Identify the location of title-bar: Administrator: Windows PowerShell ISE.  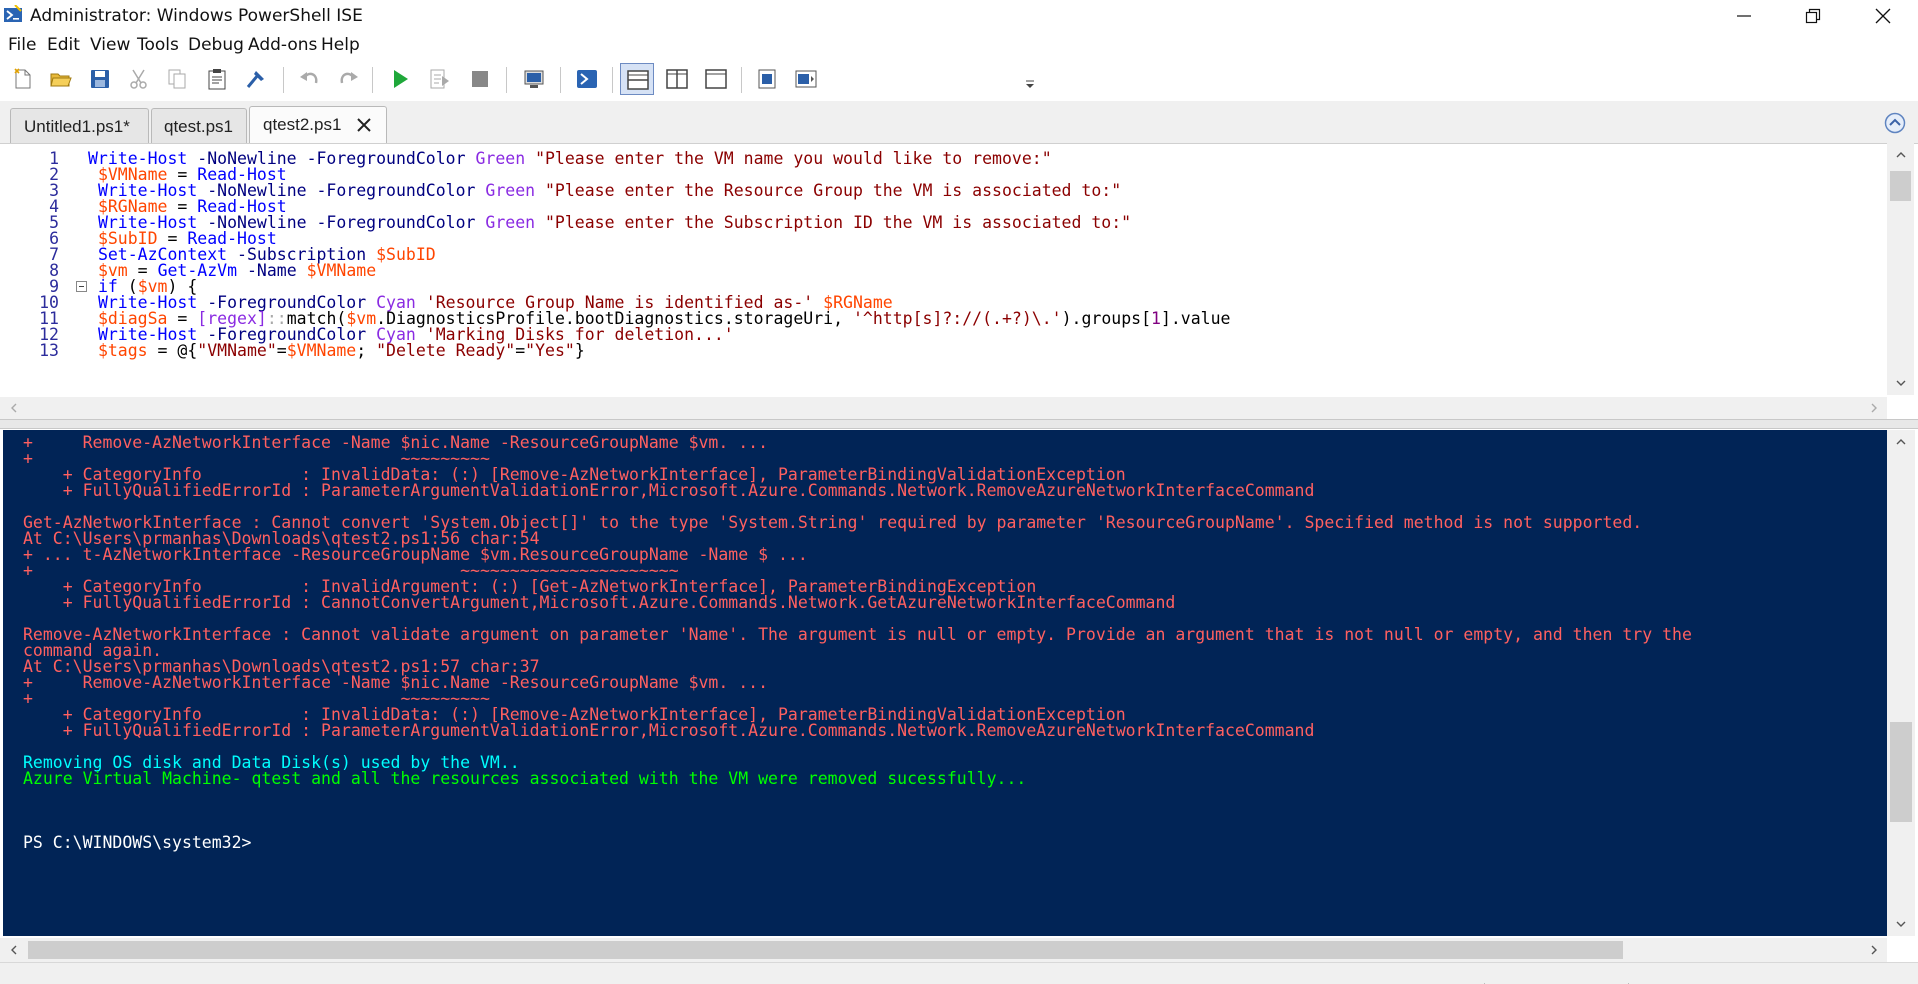
(959, 16).